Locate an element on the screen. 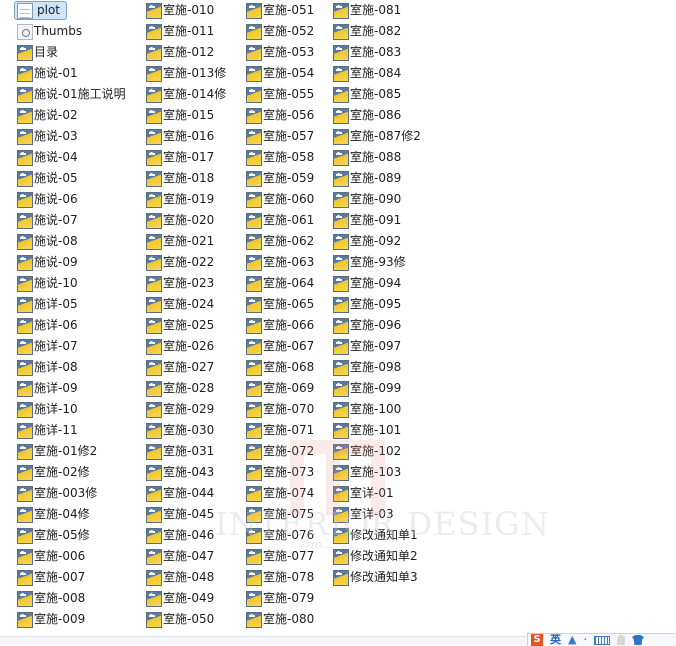 This screenshot has height=646, width=676. file-item: 室施-089 is located at coordinates (367, 178).